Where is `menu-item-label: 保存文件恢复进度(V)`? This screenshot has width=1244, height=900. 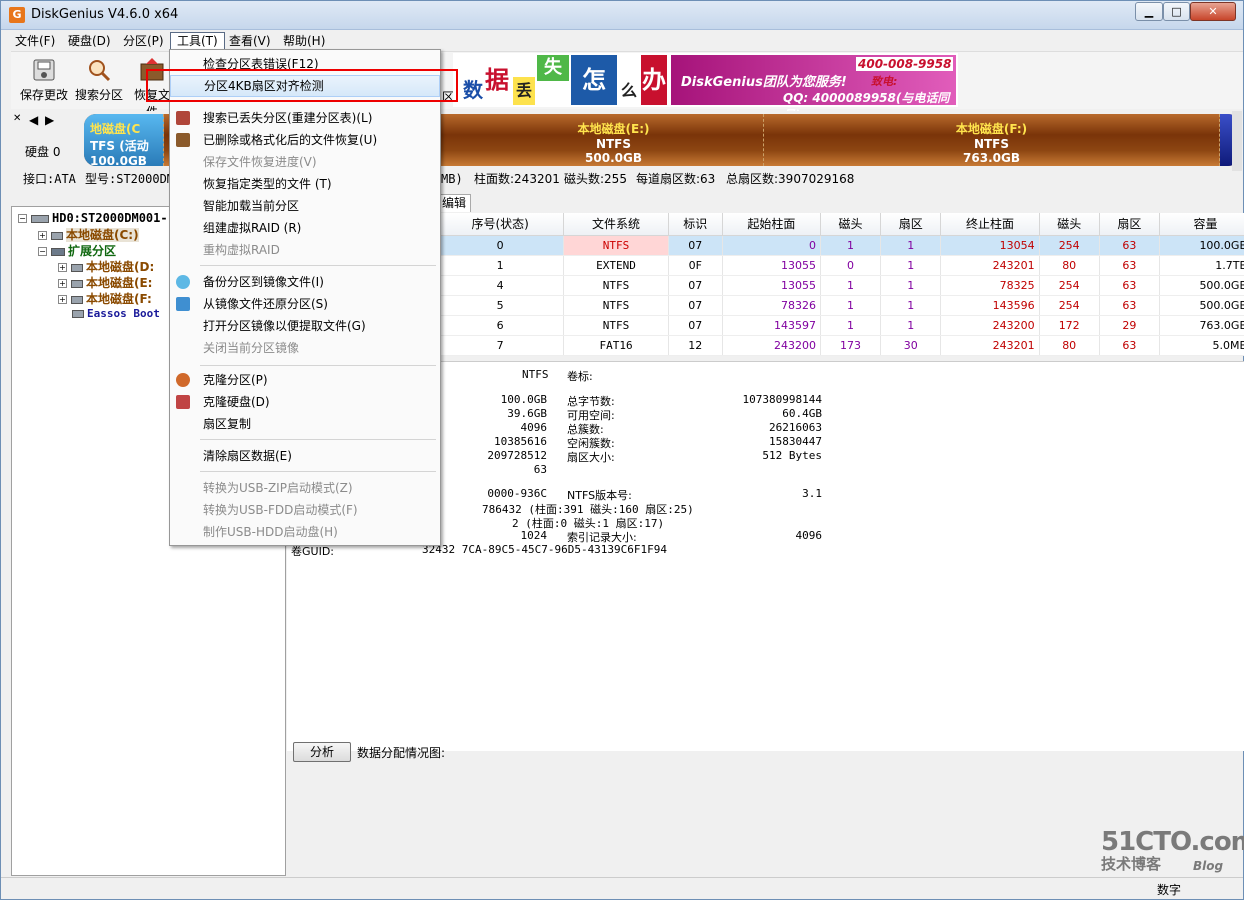
menu-item-label: 保存文件恢复进度(V) is located at coordinates (260, 162).